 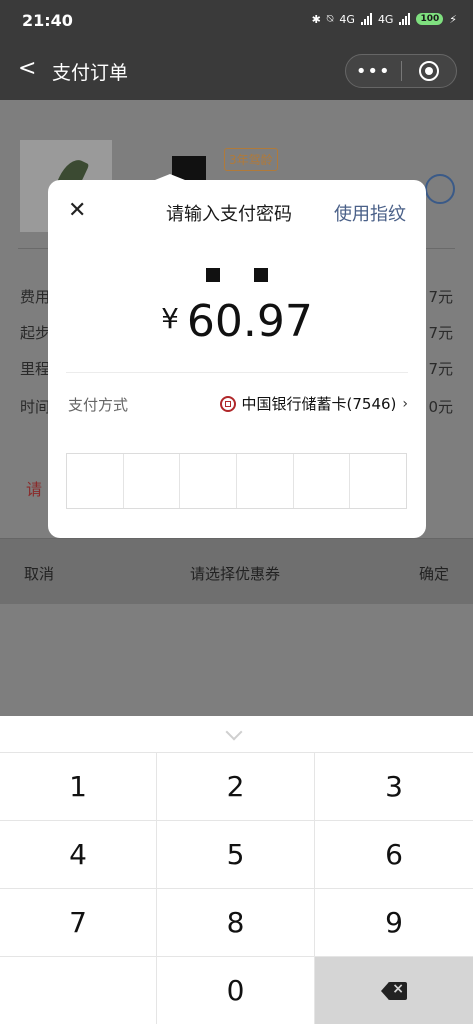 What do you see at coordinates (405, 403) in the screenshot?
I see `chevron-right-icon: ›` at bounding box center [405, 403].